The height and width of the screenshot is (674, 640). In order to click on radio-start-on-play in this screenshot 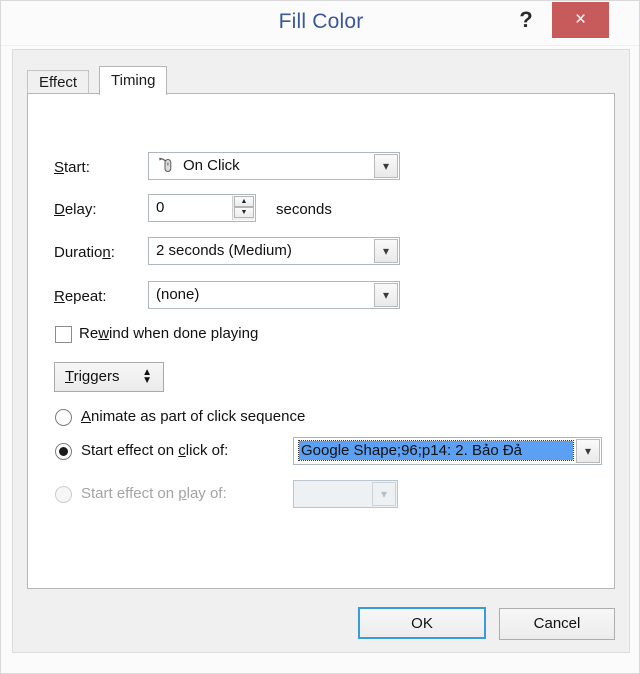, I will do `click(63, 494)`.